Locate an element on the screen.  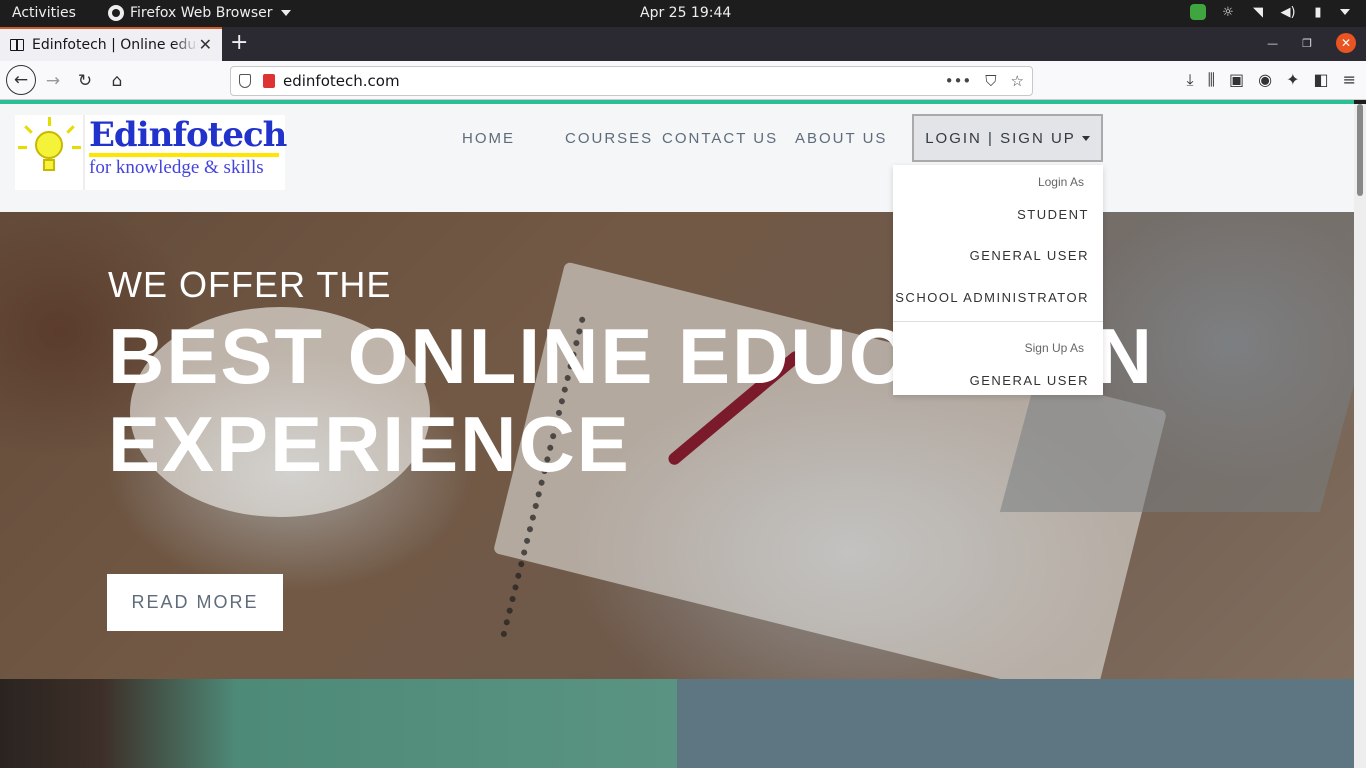
pocket-icon: ⛉ is located at coordinates (990, 81).